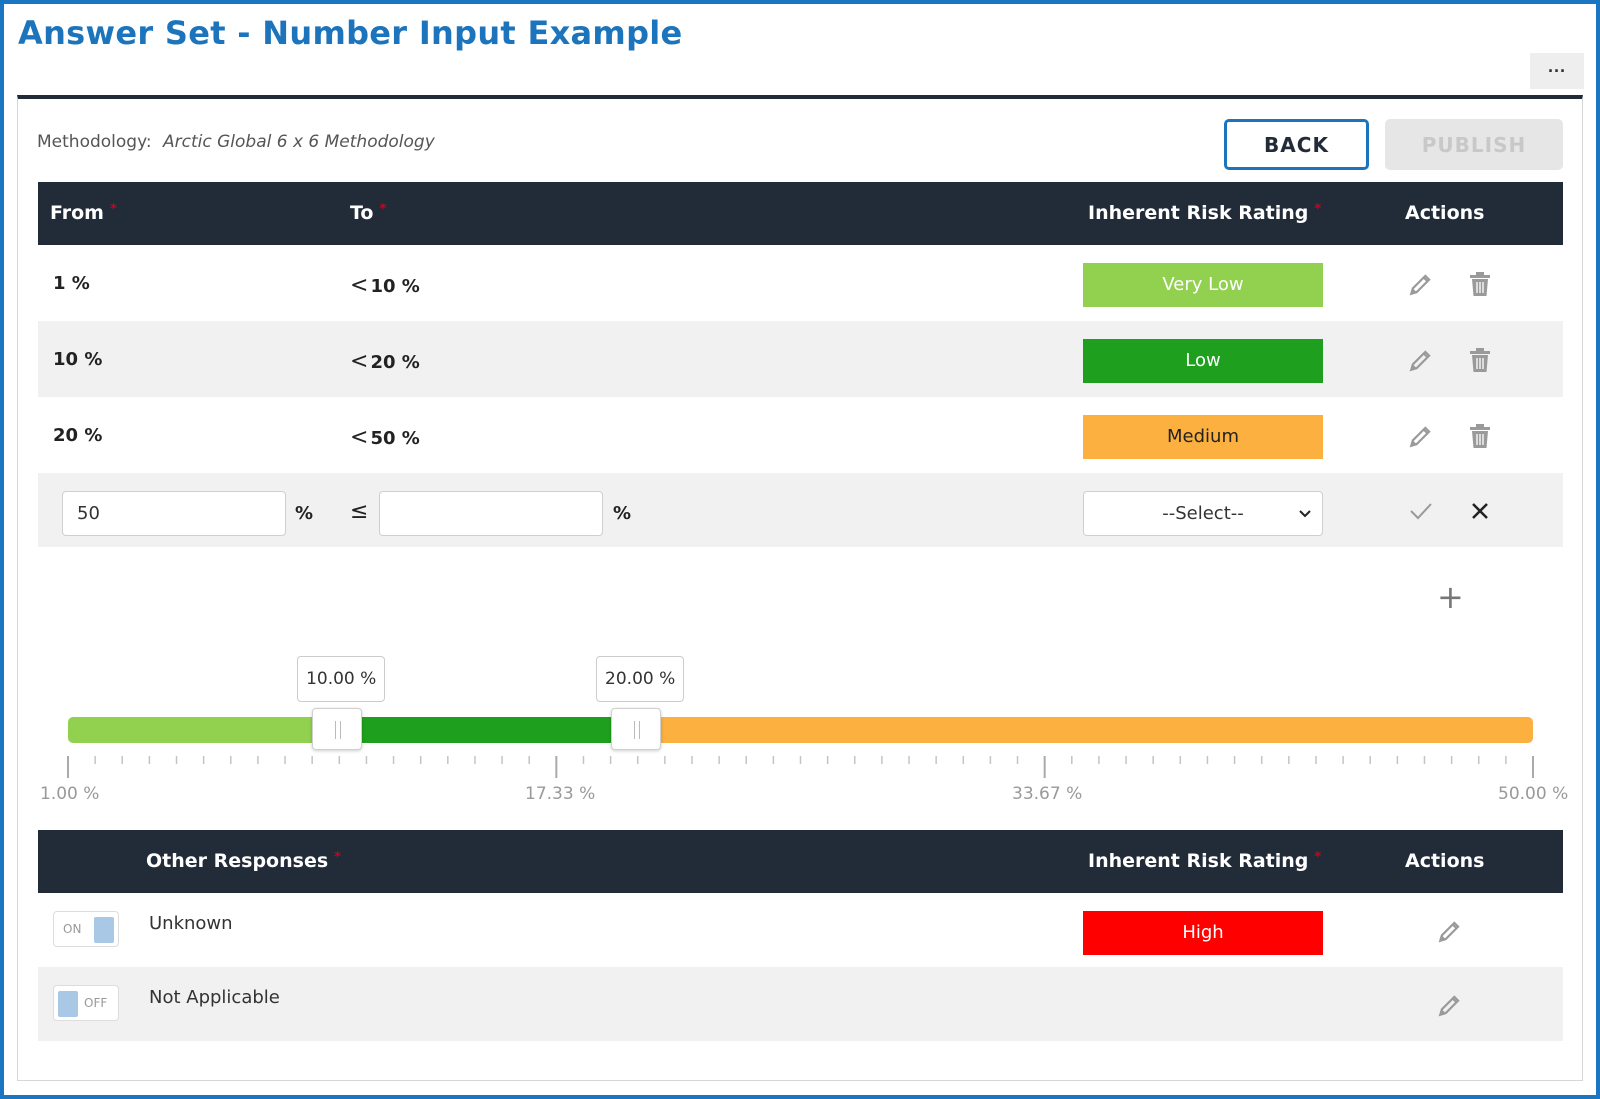 This screenshot has width=1600, height=1099. I want to click on response-label: Unknown, so click(191, 923).